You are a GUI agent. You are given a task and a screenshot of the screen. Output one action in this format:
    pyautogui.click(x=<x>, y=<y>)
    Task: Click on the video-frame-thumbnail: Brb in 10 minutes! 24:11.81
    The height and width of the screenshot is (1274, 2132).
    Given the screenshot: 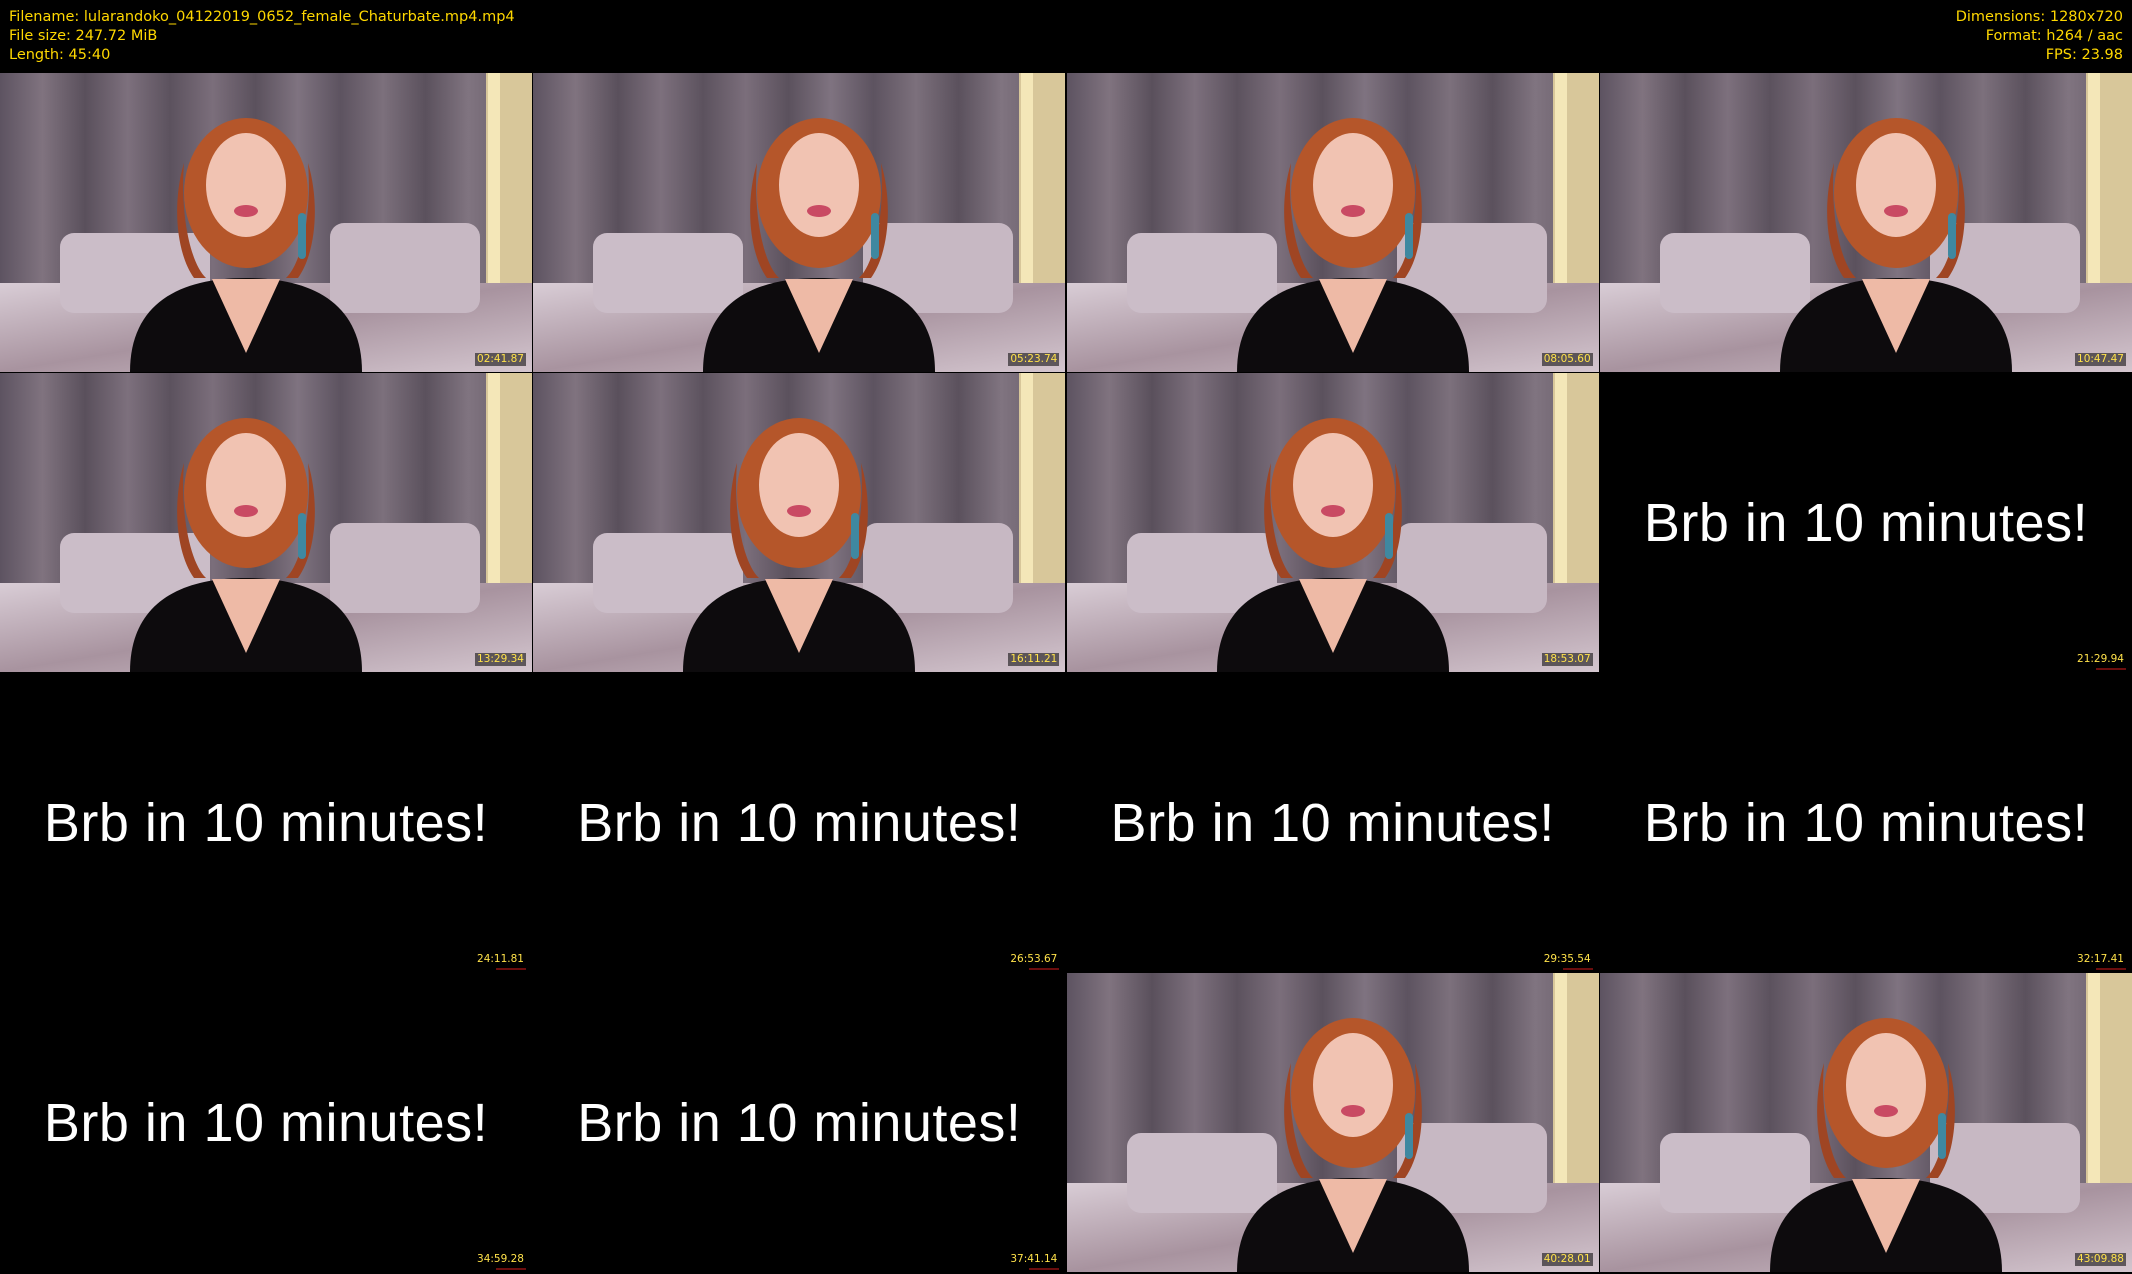 What is the action you would take?
    pyautogui.click(x=266, y=822)
    